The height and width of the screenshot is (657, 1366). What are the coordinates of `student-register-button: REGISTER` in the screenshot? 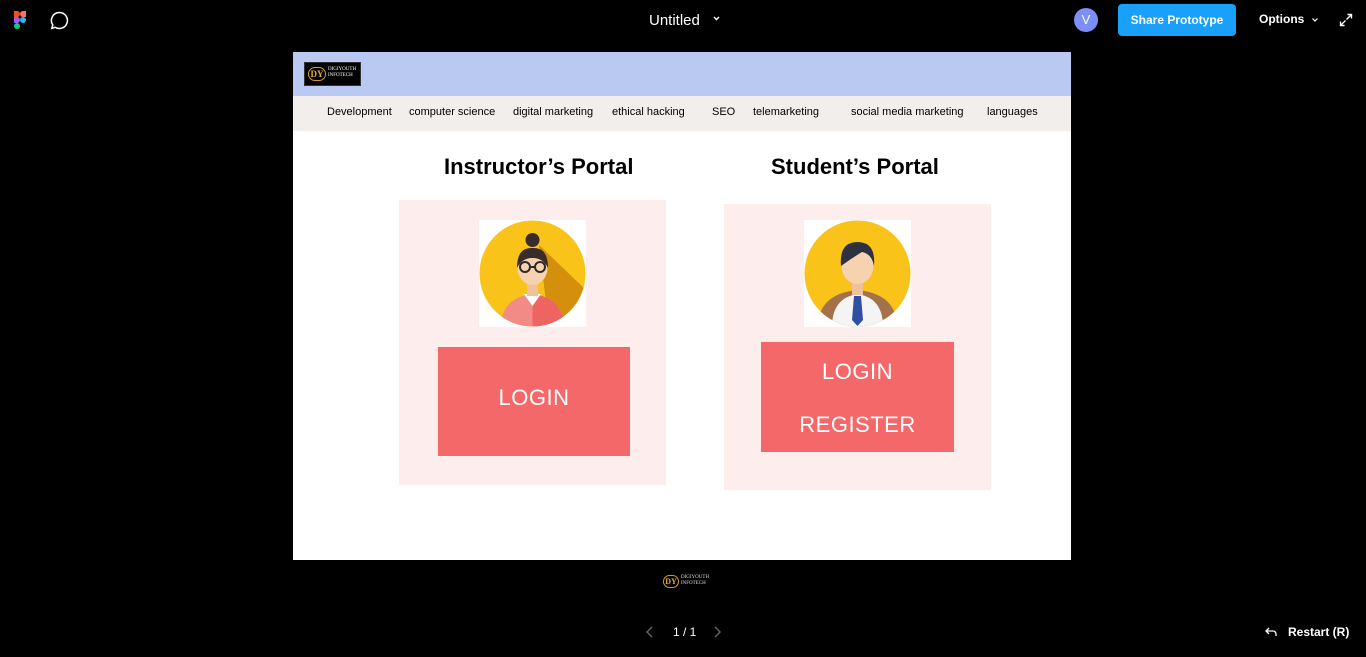 It's located at (857, 425).